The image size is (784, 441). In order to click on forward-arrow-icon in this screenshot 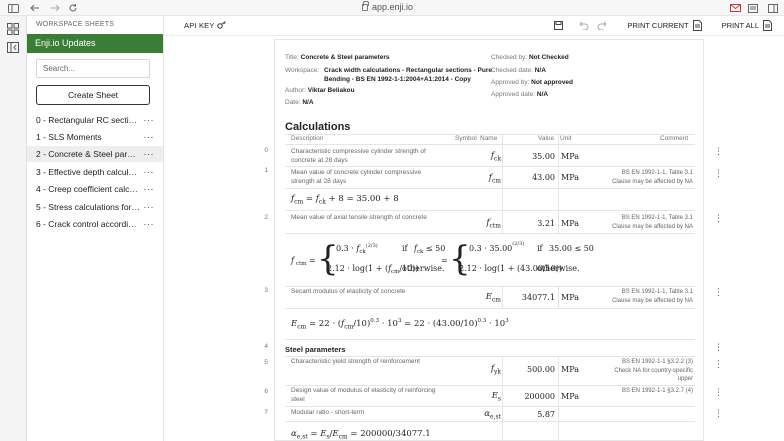, I will do `click(55, 8)`.